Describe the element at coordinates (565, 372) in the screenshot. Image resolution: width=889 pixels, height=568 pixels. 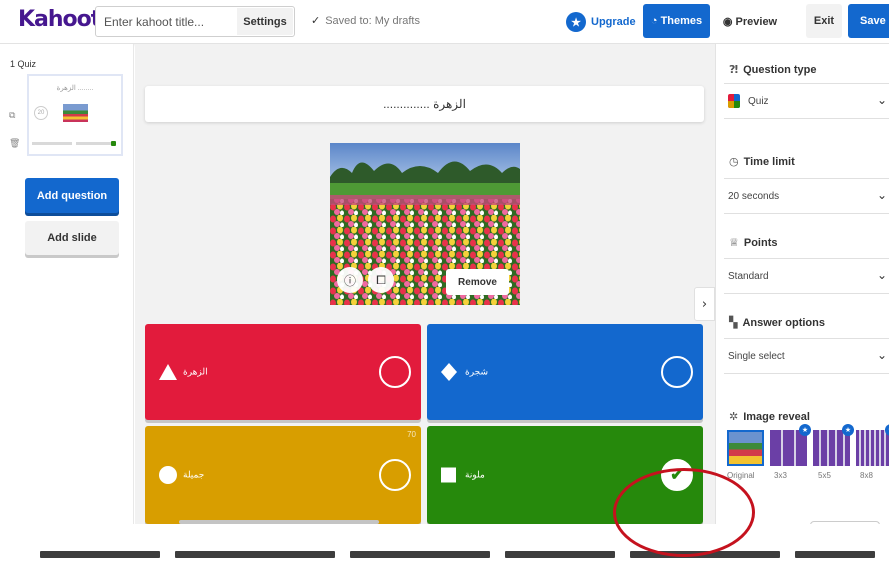
I see `answer-option-2: شجرة` at that location.